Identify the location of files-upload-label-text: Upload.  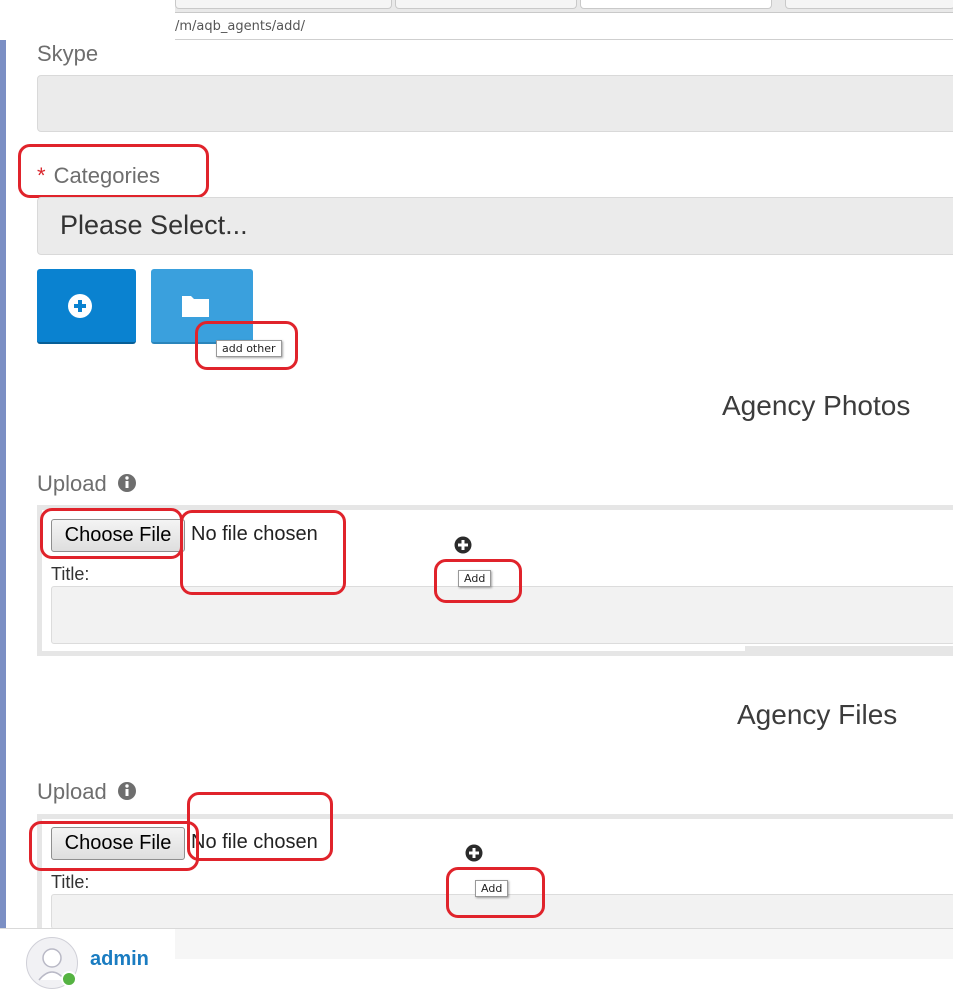
(72, 791).